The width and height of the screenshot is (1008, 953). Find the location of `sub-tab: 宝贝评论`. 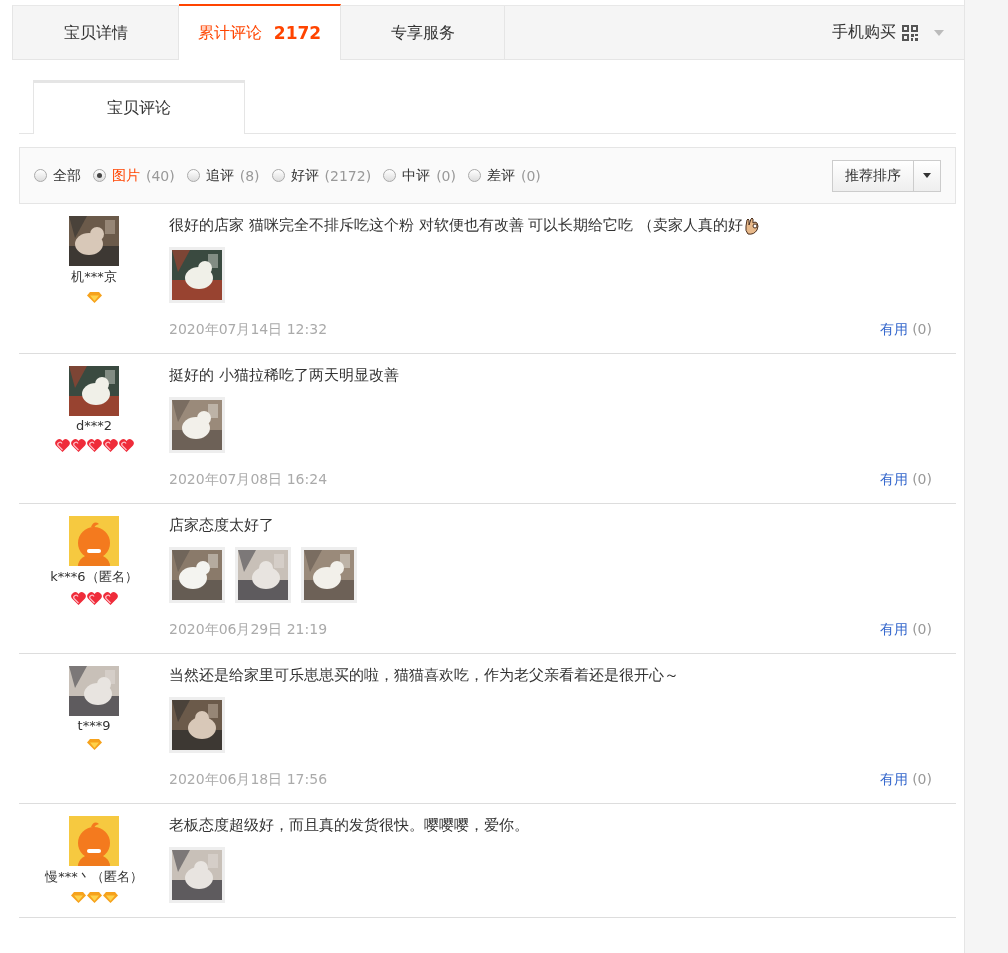

sub-tab: 宝贝评论 is located at coordinates (139, 107).